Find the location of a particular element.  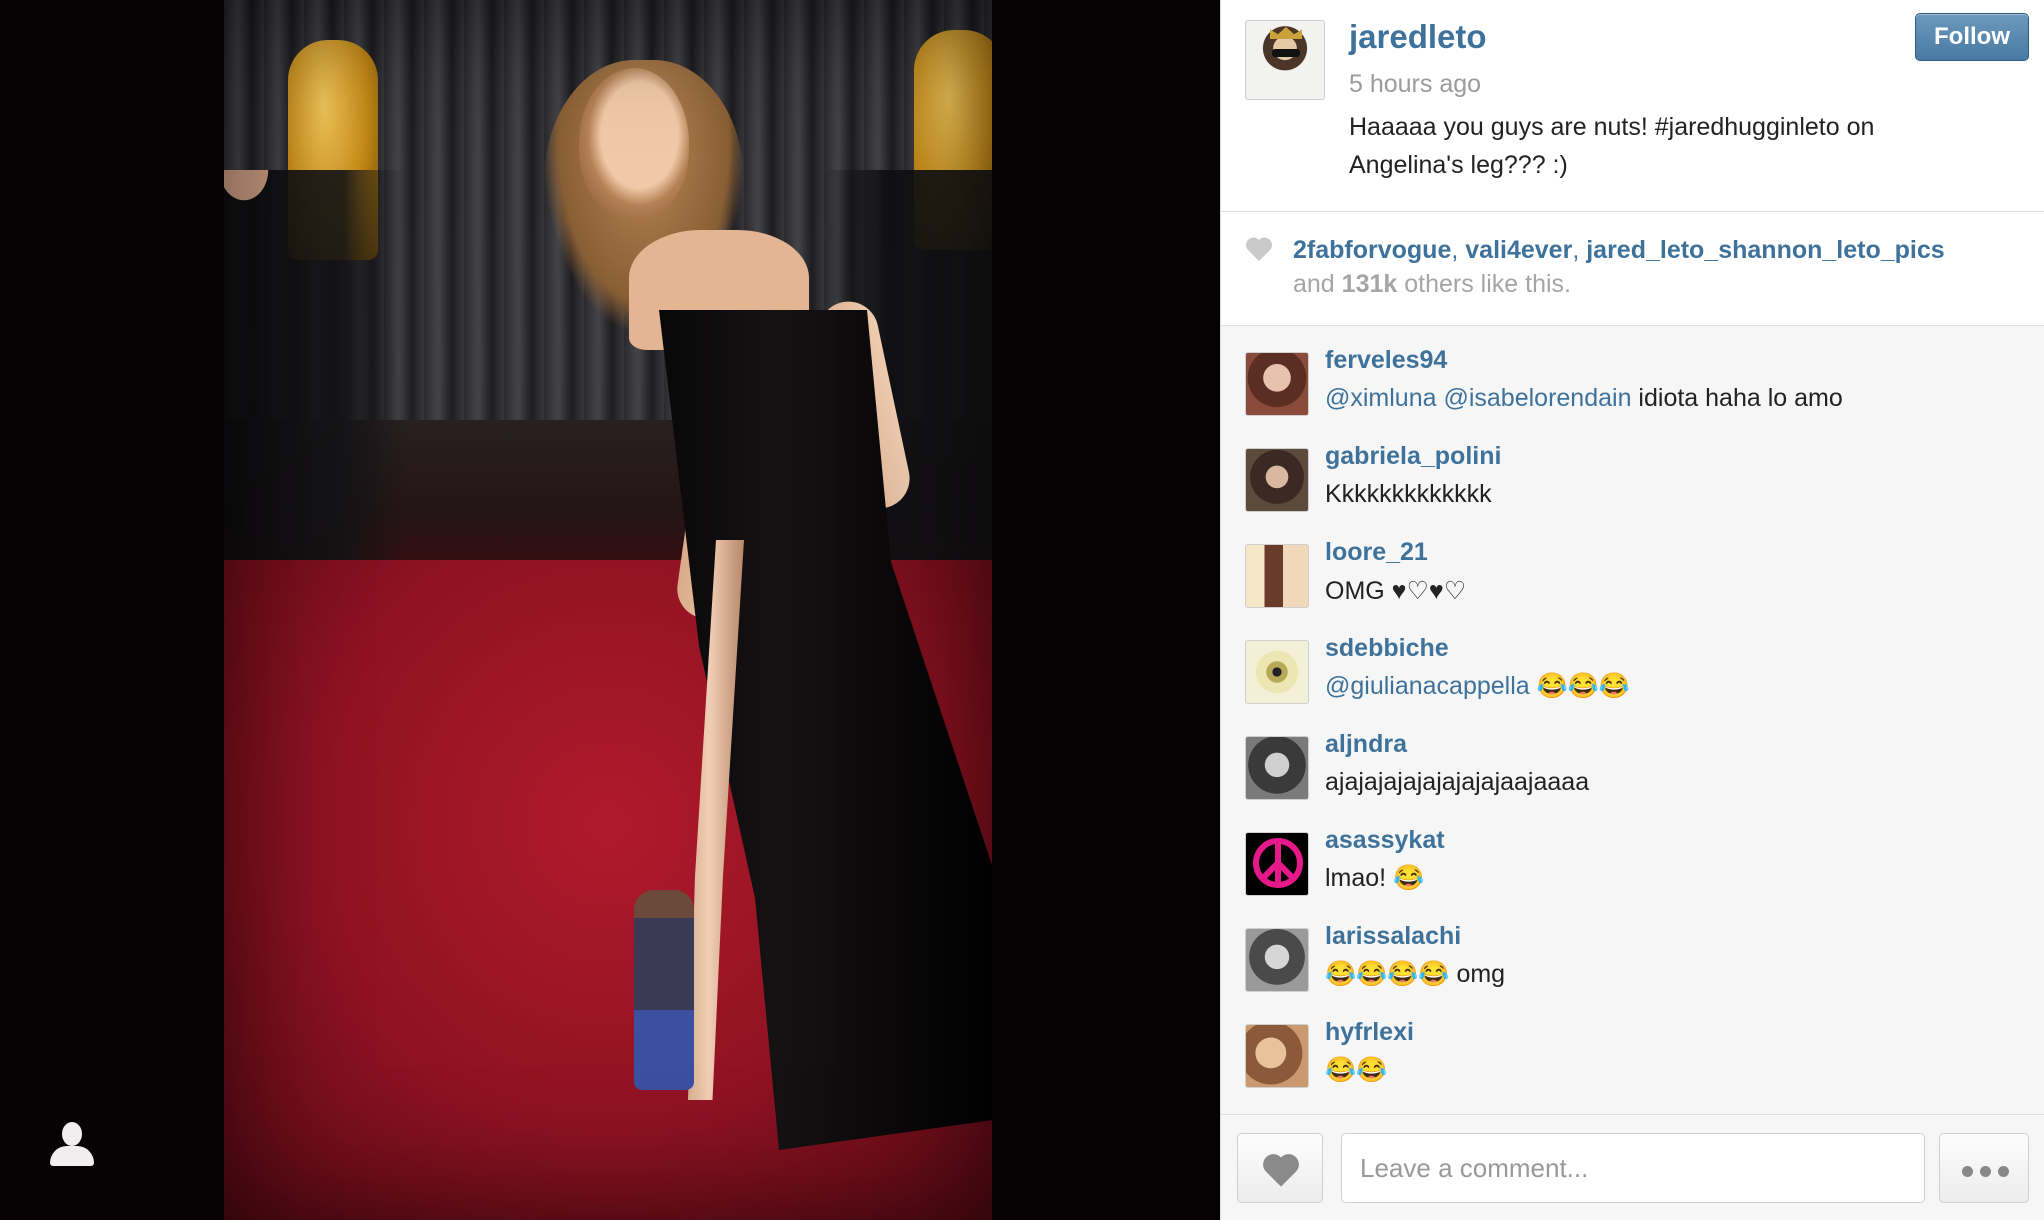

crown-icon is located at coordinates (1286, 33).